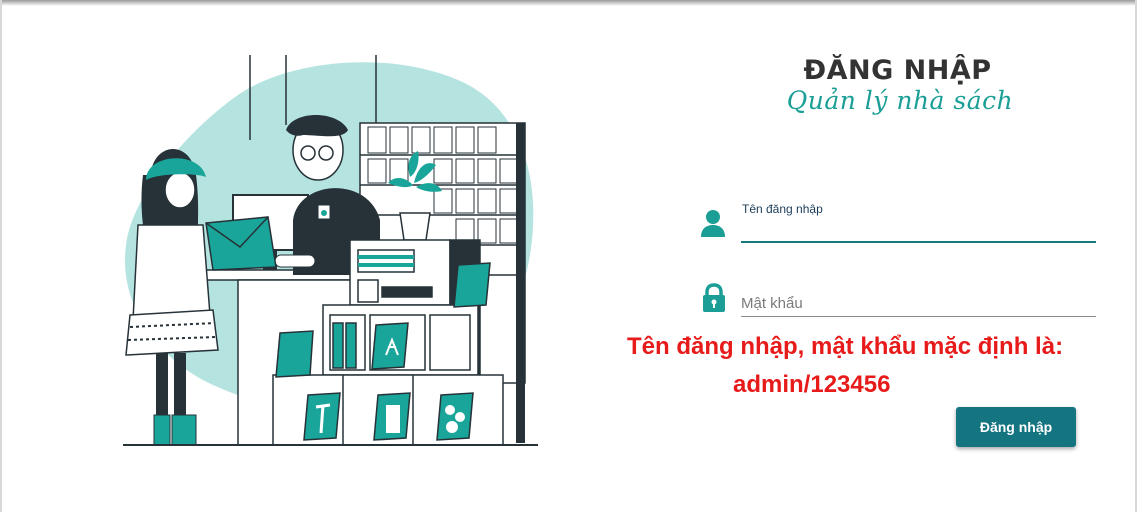 The height and width of the screenshot is (512, 1137). I want to click on page-title: ĐĂNG NHẬP, so click(897, 70).